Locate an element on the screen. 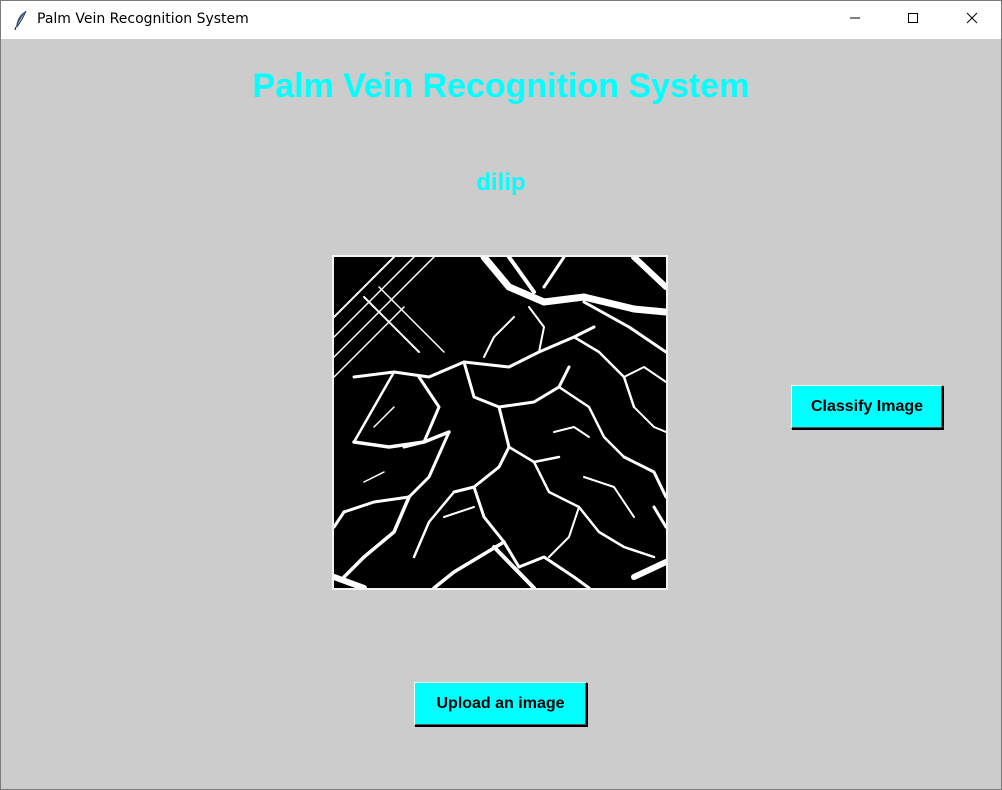 This screenshot has height=790, width=1002. close-icon is located at coordinates (972, 20).